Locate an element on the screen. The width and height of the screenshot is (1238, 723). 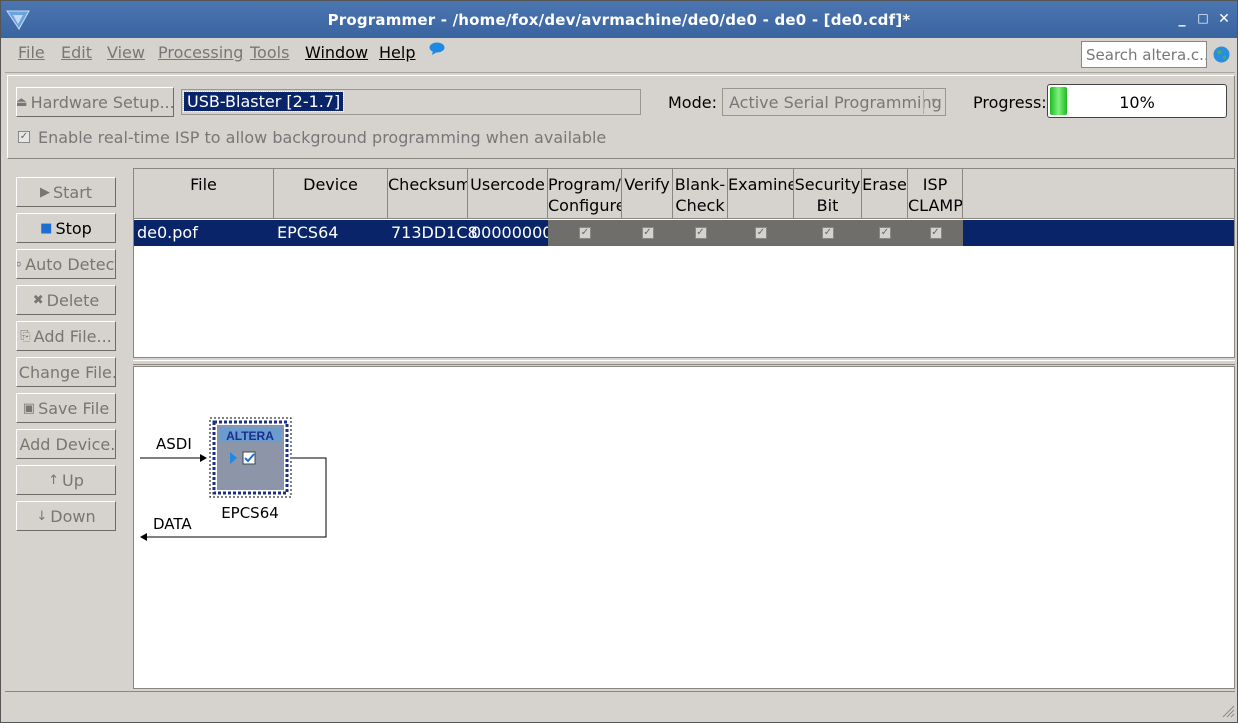
down-arrow-icon: ↓ is located at coordinates (42, 516).